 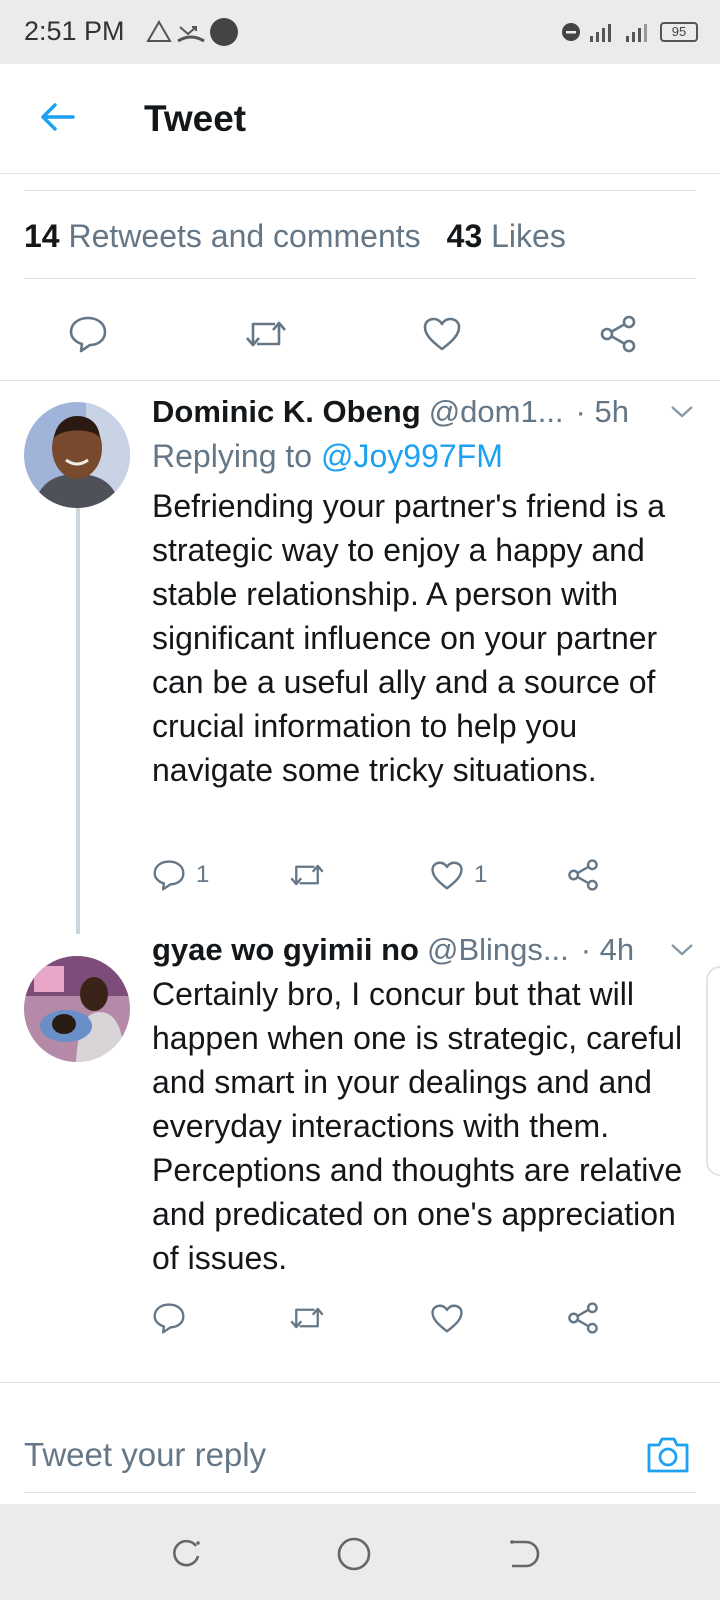 I want to click on author-name: gyae wo gyimii no, so click(x=285, y=950).